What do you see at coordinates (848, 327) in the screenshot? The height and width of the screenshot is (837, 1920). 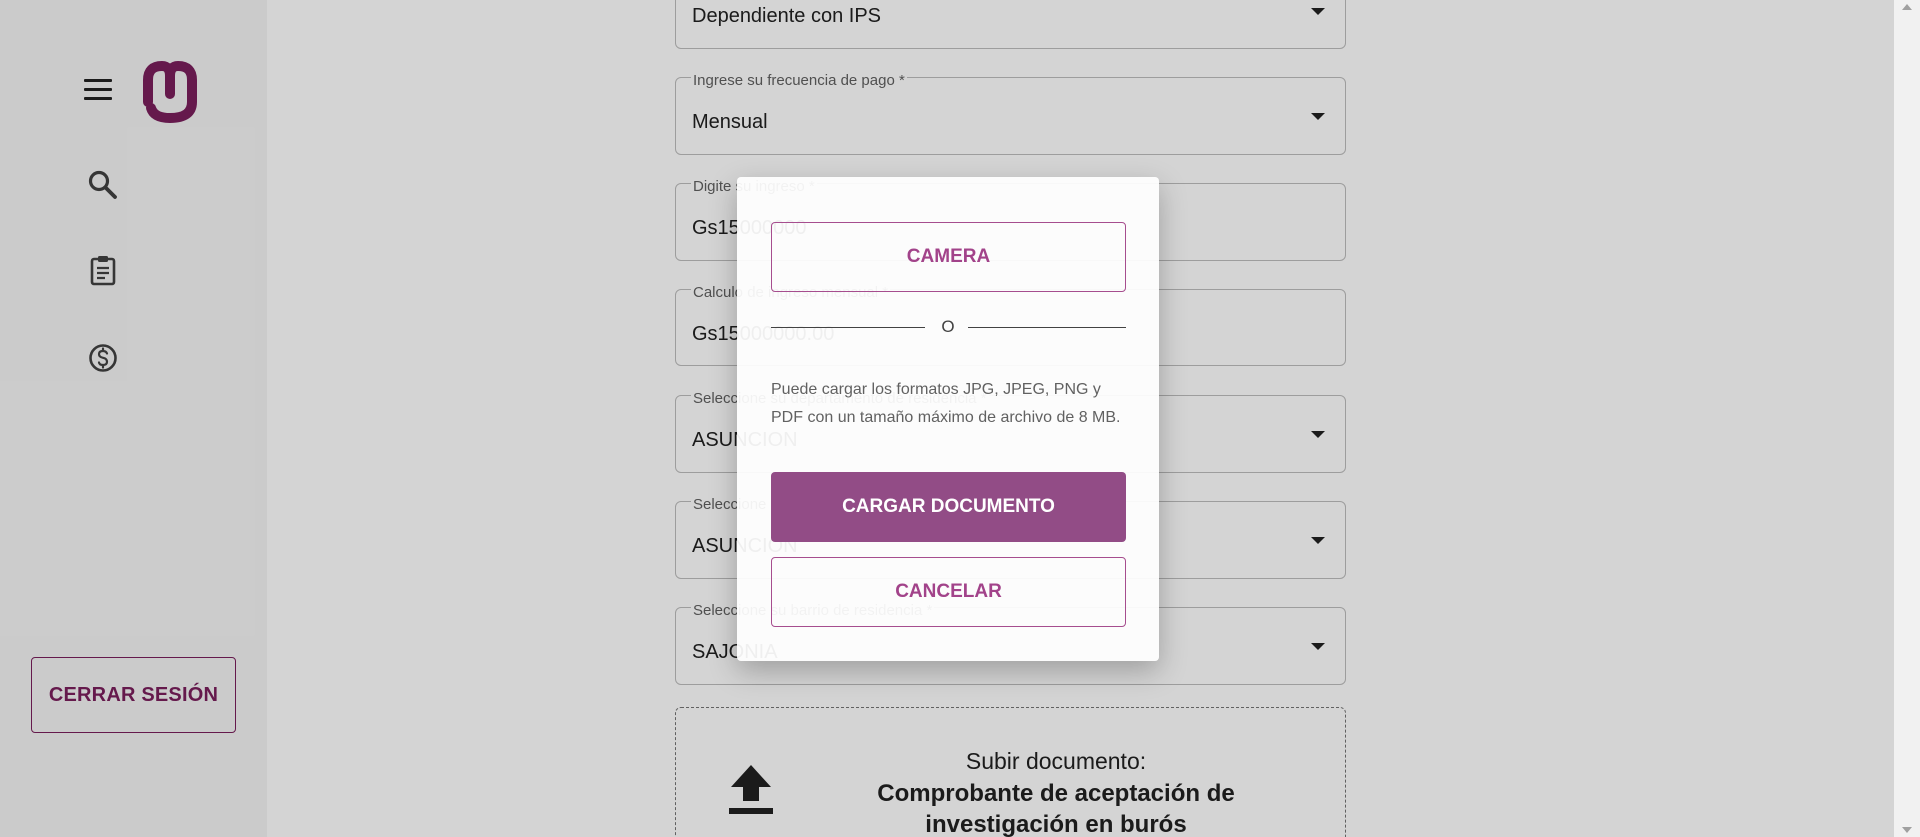 I see `divider-left` at bounding box center [848, 327].